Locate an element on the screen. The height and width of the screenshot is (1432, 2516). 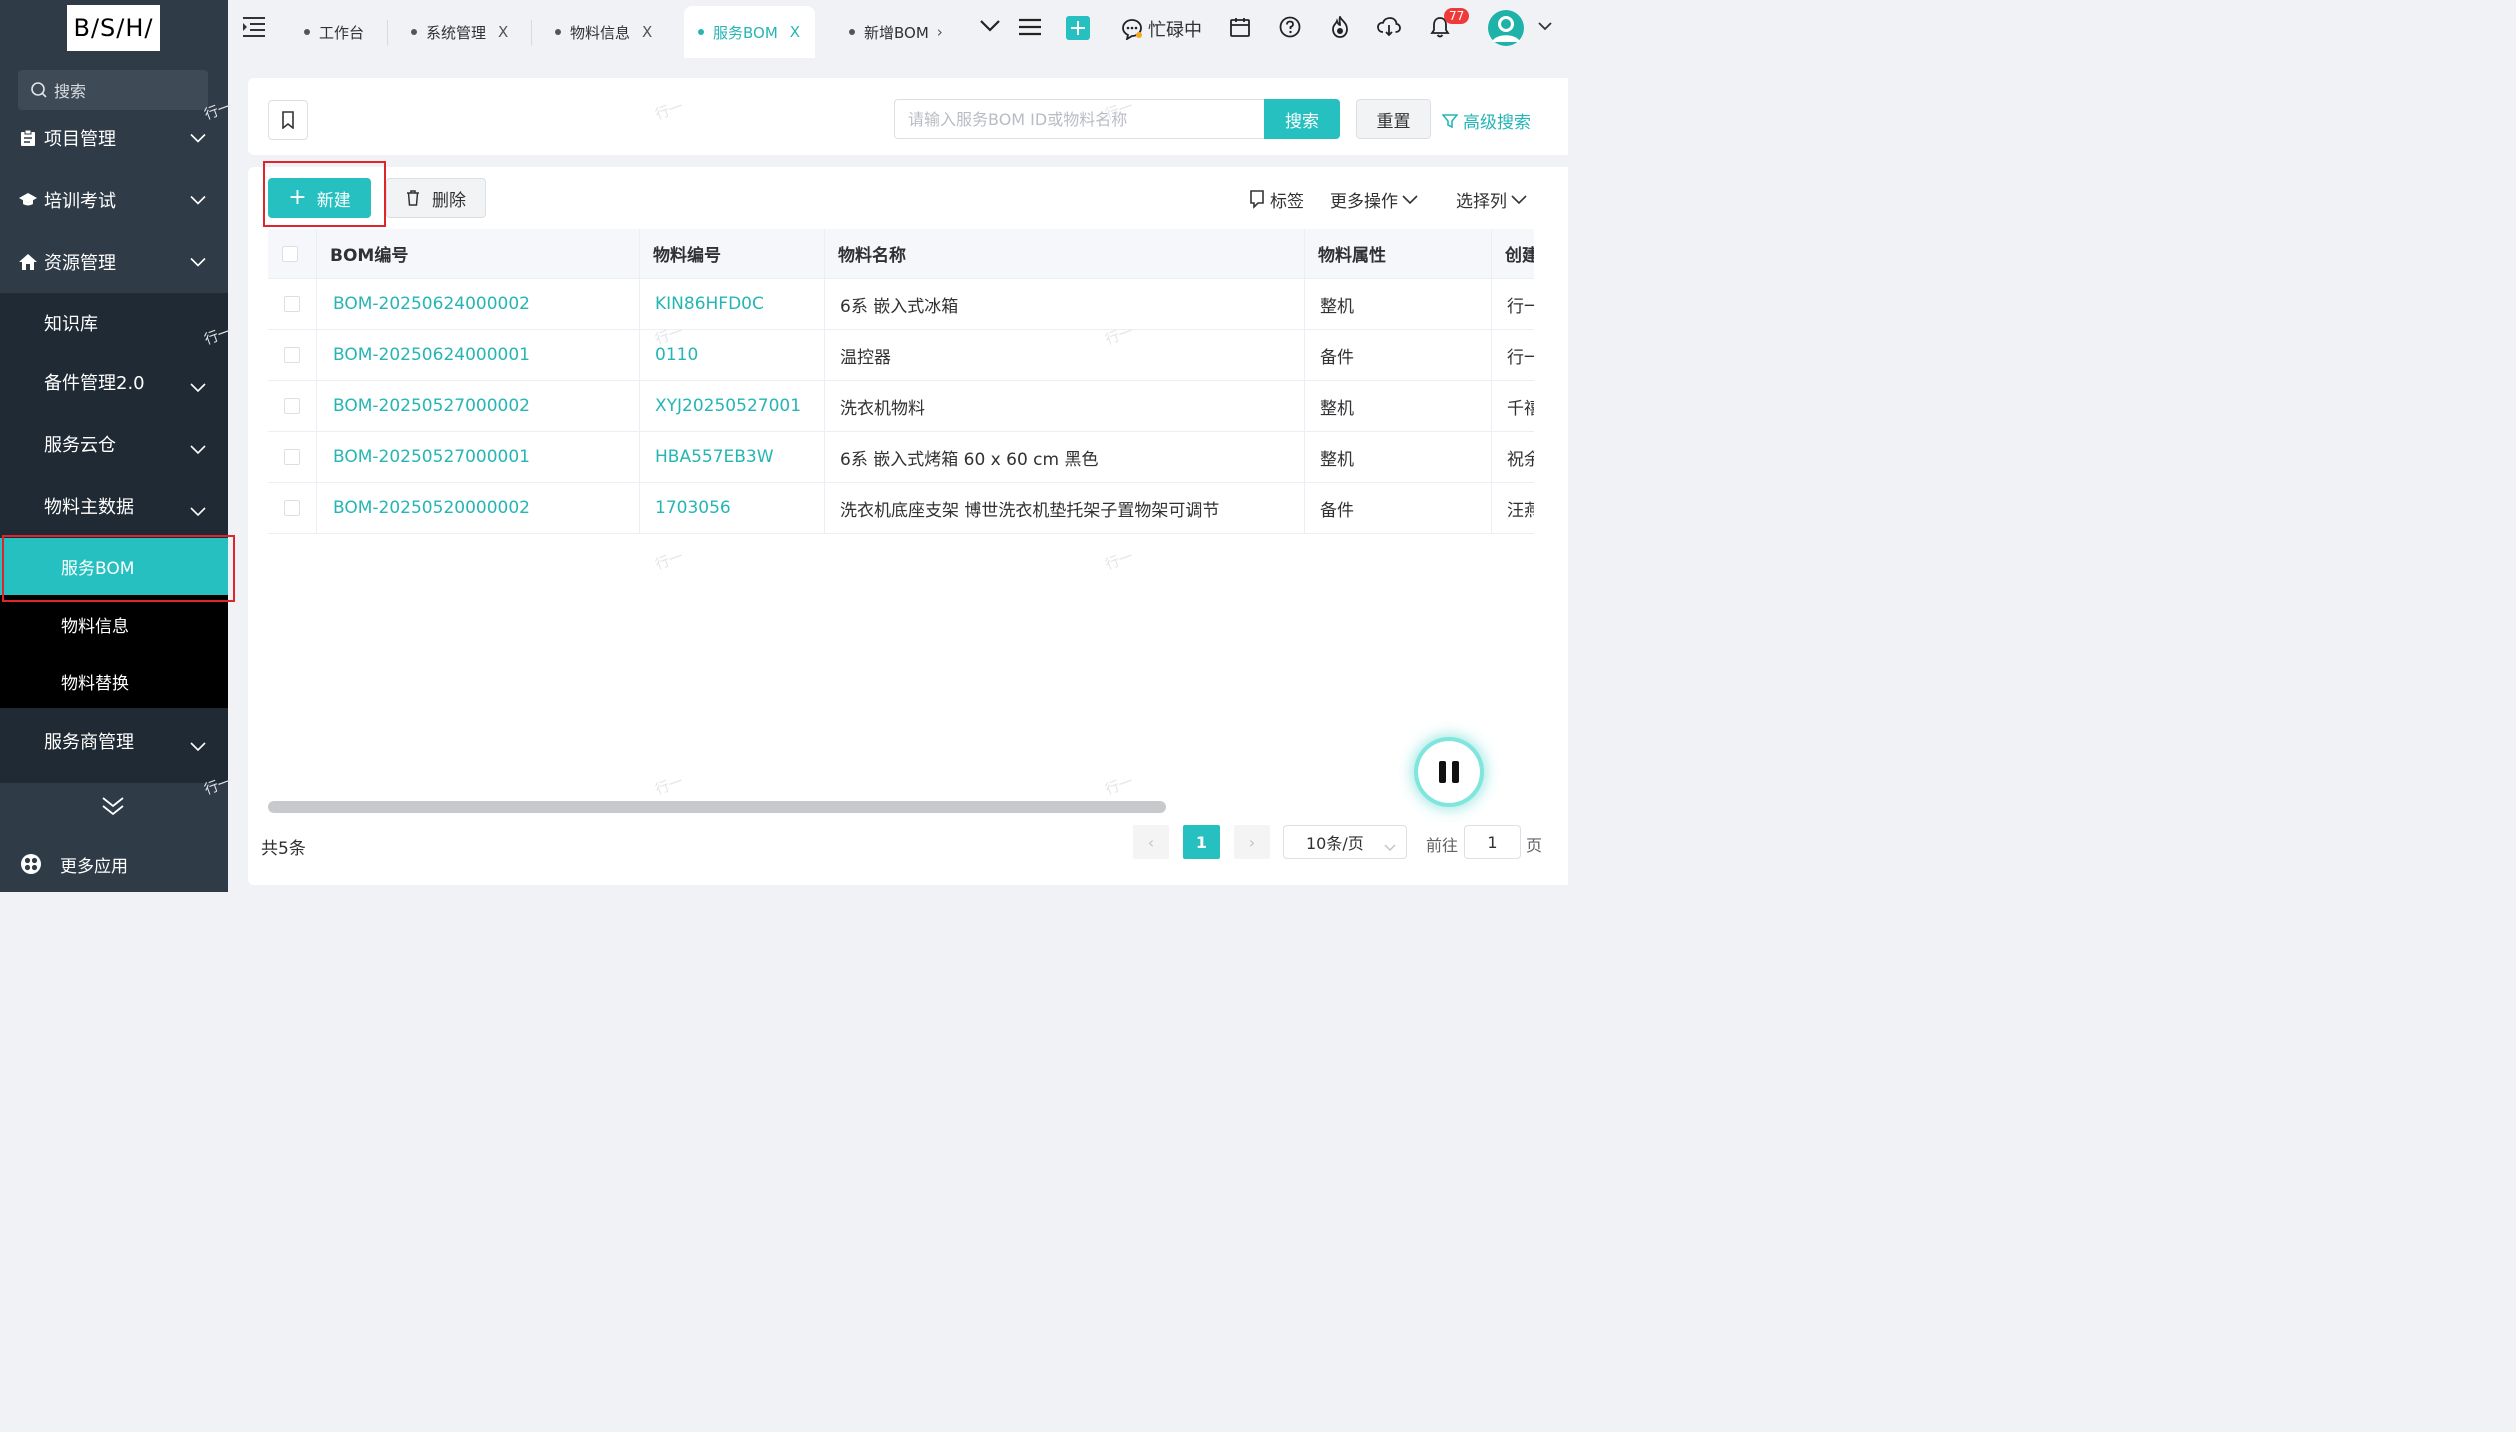
sidebar-item-provider: 服务商管理 is located at coordinates (114, 741).